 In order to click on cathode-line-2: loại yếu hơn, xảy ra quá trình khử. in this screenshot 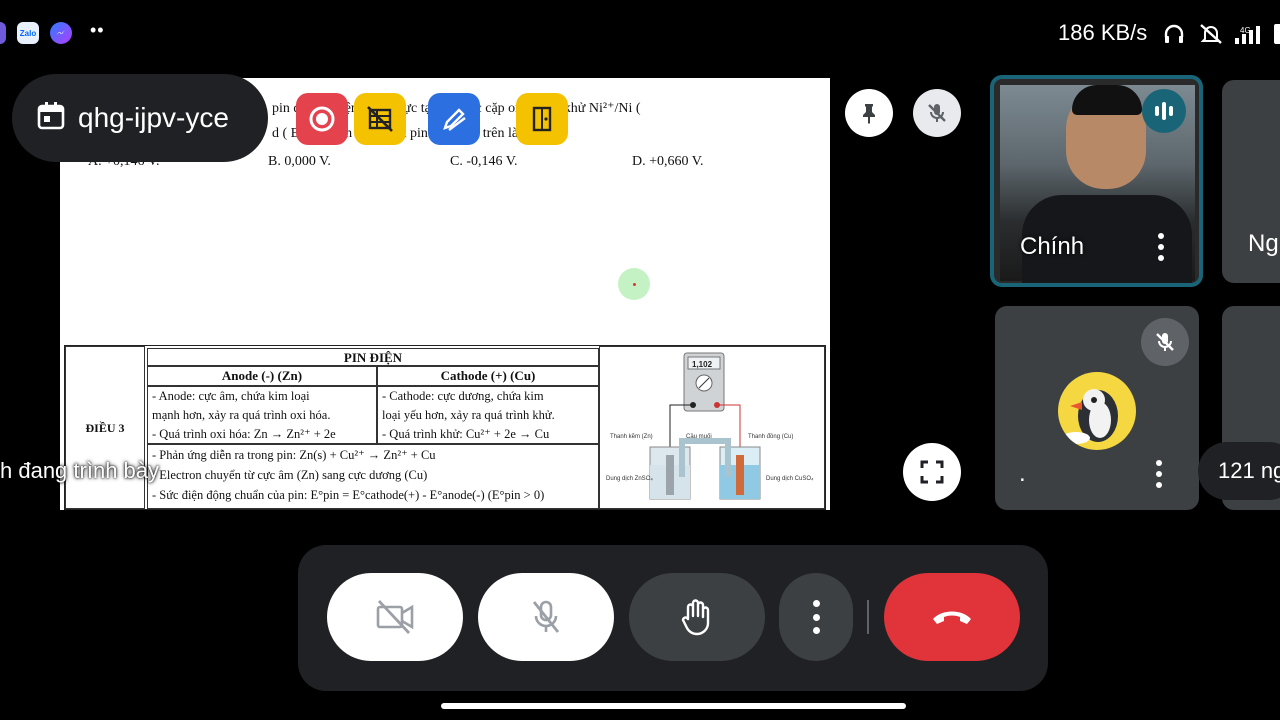, I will do `click(468, 415)`.